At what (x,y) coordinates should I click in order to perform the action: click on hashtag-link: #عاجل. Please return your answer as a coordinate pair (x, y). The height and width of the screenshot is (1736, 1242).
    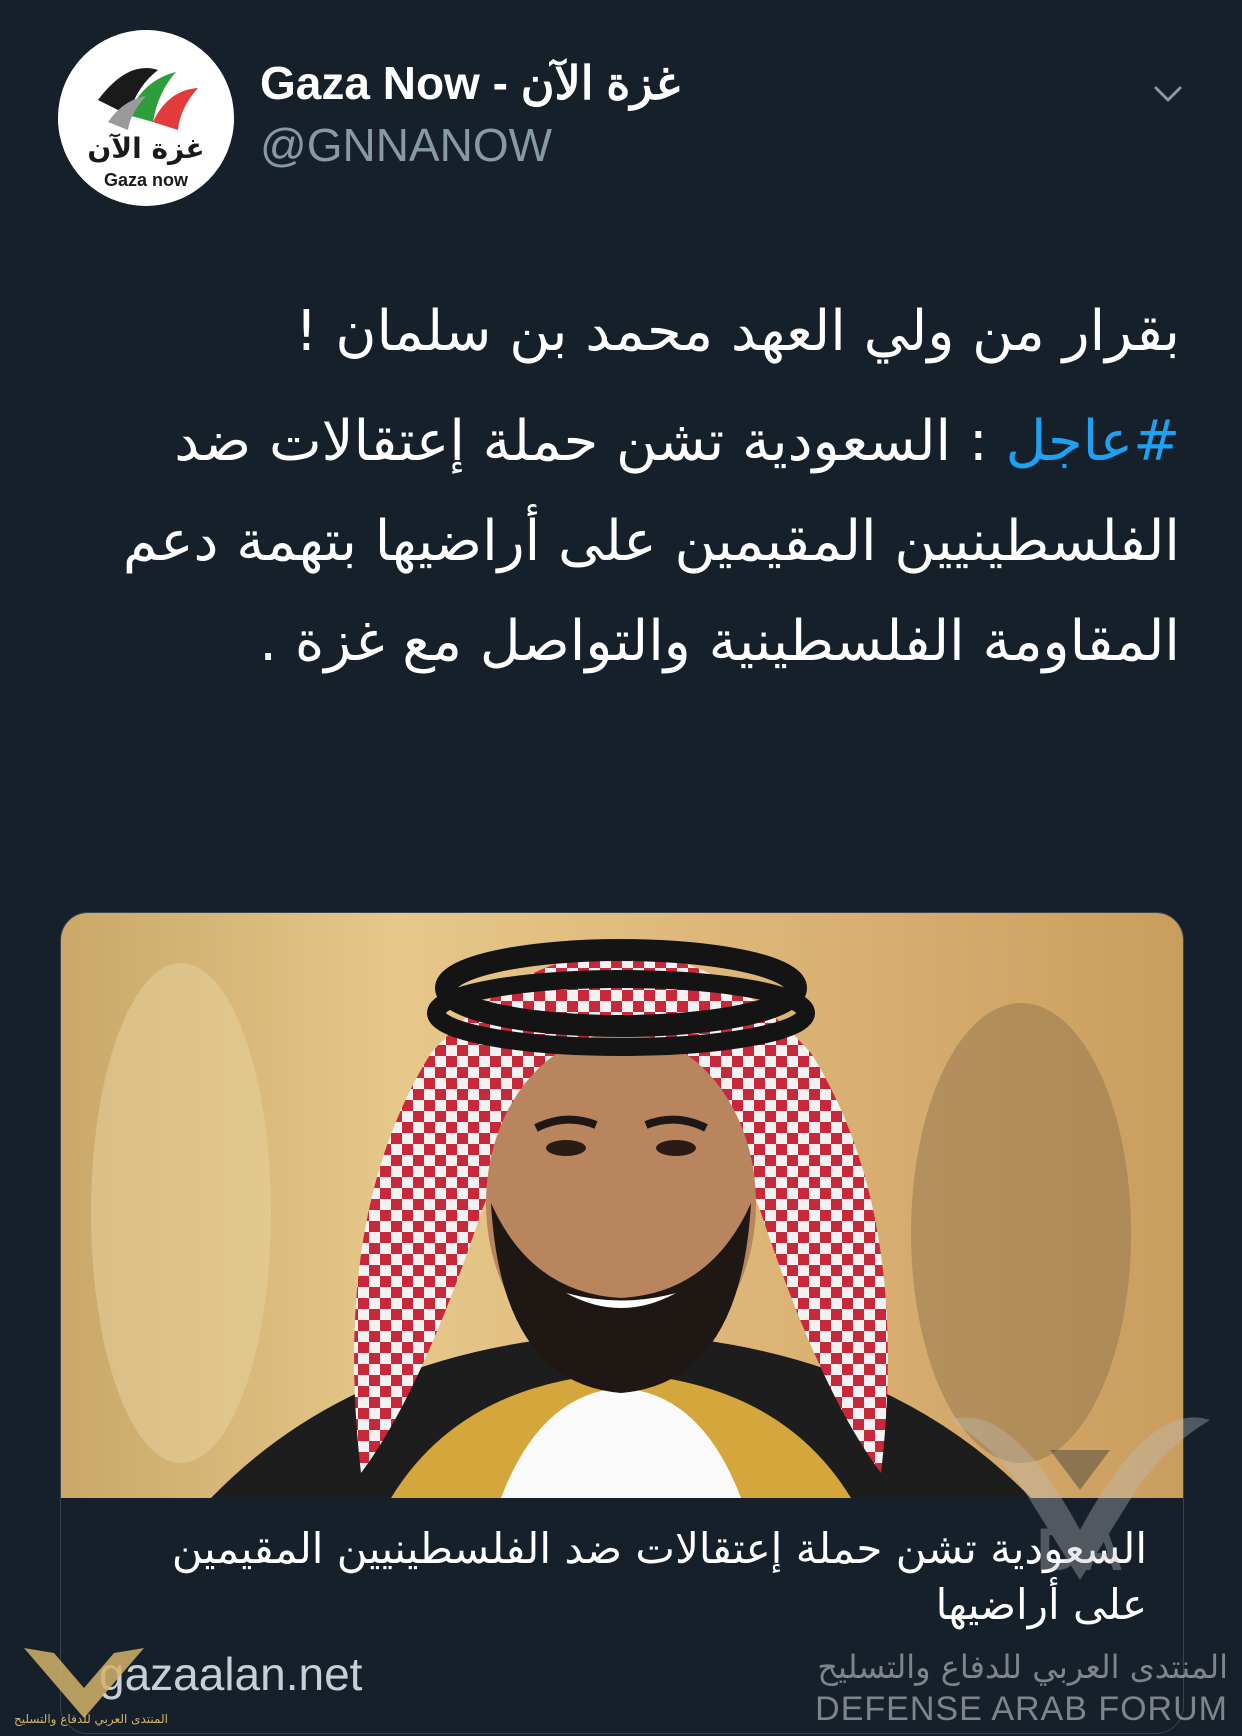
    Looking at the image, I should click on (1093, 441).